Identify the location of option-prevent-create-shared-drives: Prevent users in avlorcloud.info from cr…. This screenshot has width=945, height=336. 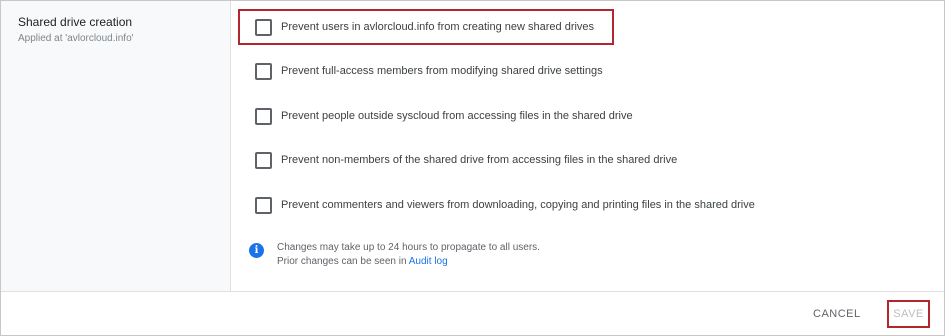
(424, 27).